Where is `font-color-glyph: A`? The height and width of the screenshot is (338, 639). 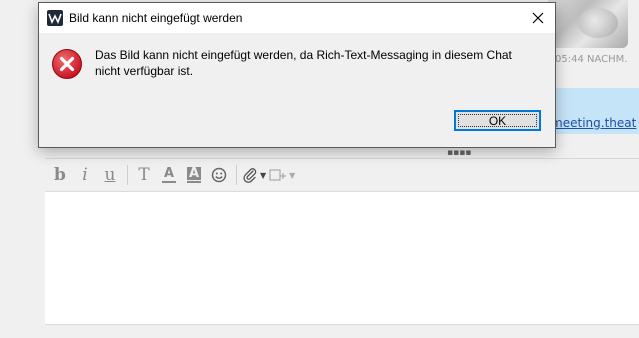
font-color-glyph: A is located at coordinates (169, 173).